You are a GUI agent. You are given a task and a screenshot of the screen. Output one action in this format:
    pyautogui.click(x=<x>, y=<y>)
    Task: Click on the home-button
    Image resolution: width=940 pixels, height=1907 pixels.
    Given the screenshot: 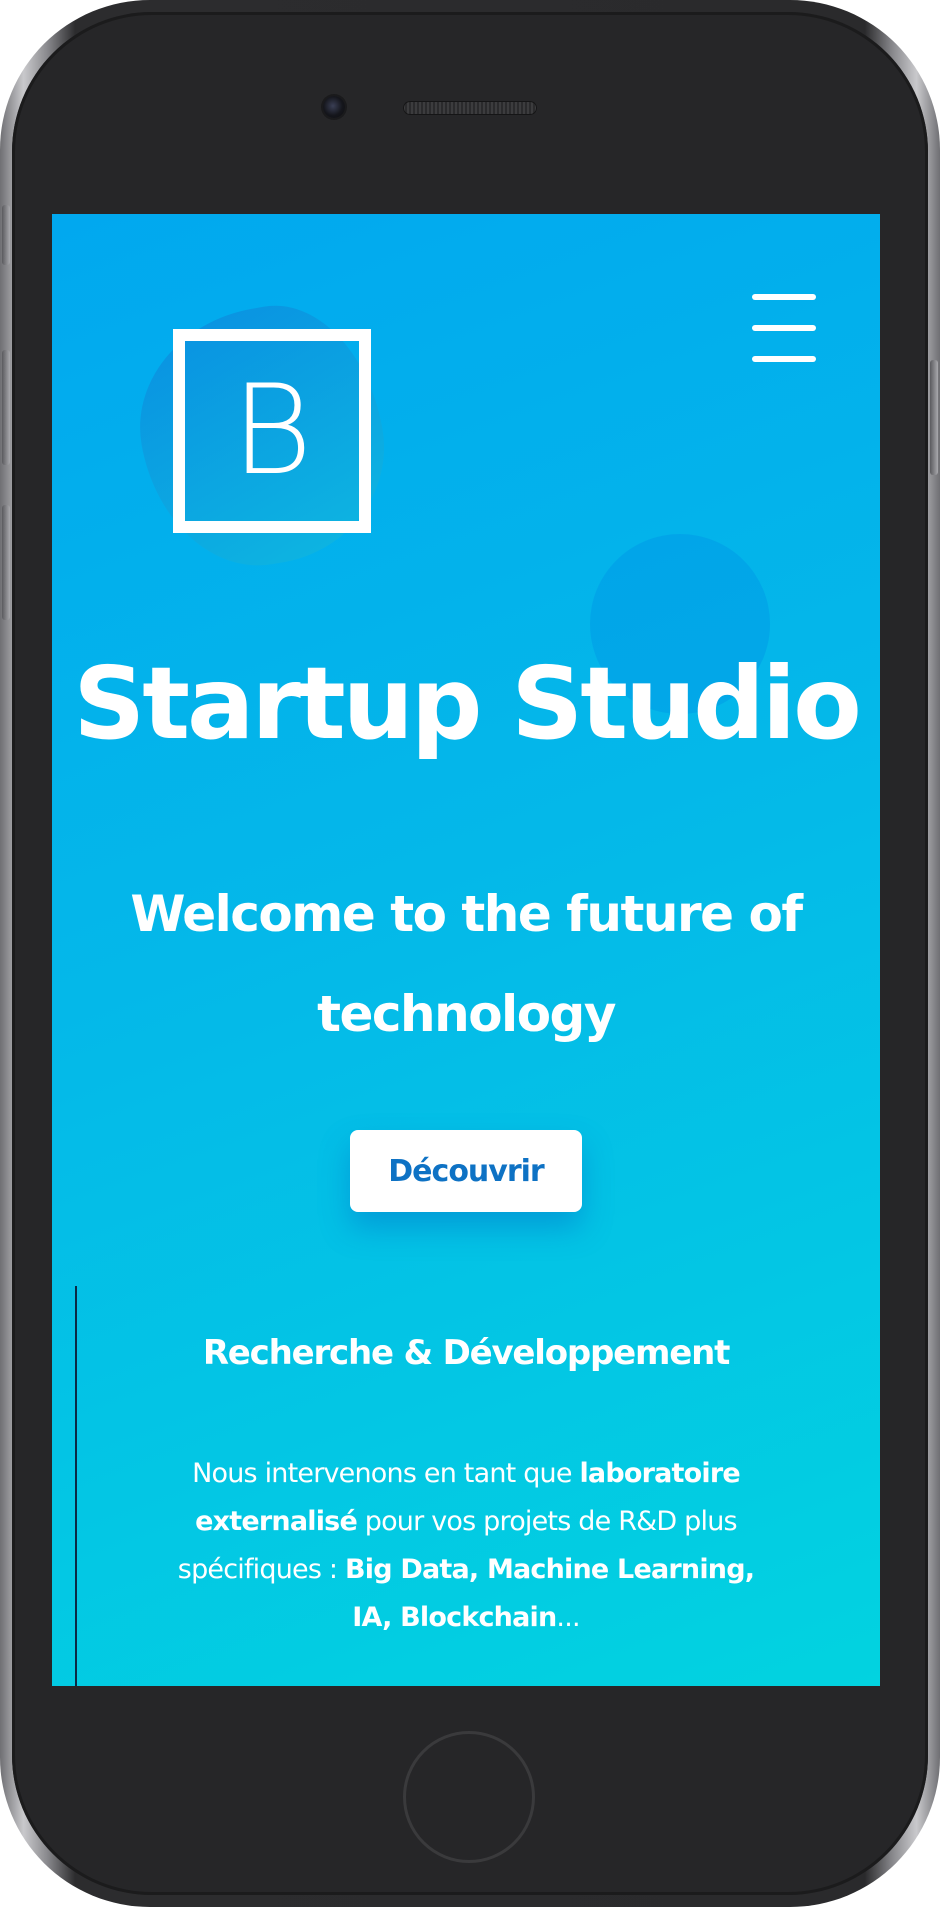 What is the action you would take?
    pyautogui.click(x=469, y=1797)
    